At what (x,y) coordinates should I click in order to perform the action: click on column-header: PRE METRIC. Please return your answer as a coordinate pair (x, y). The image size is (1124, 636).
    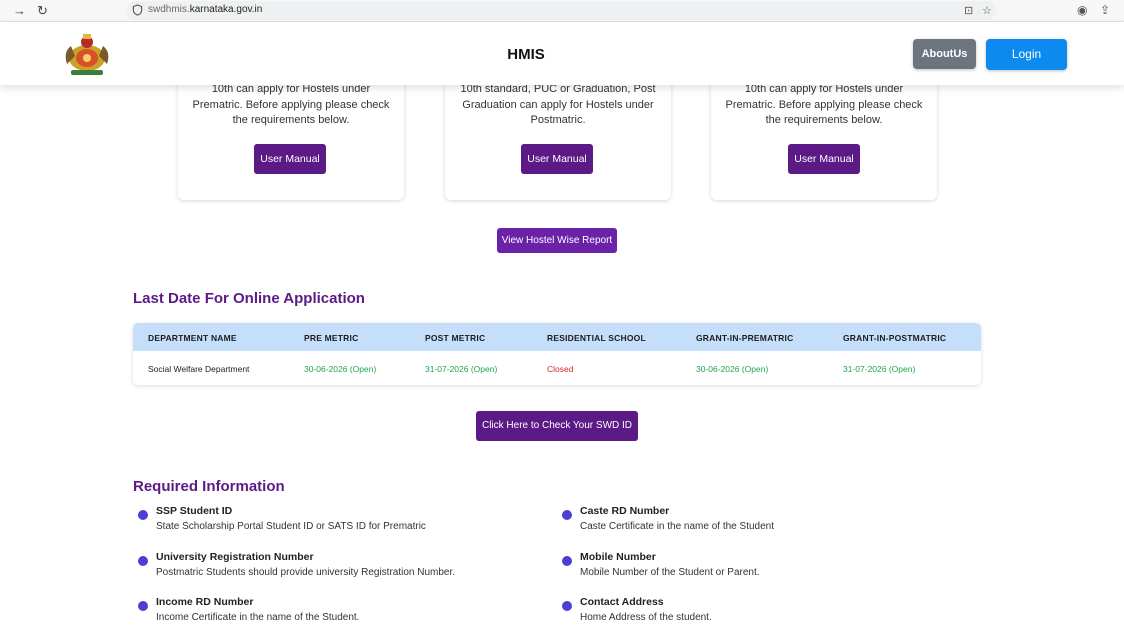
    Looking at the image, I should click on (331, 338).